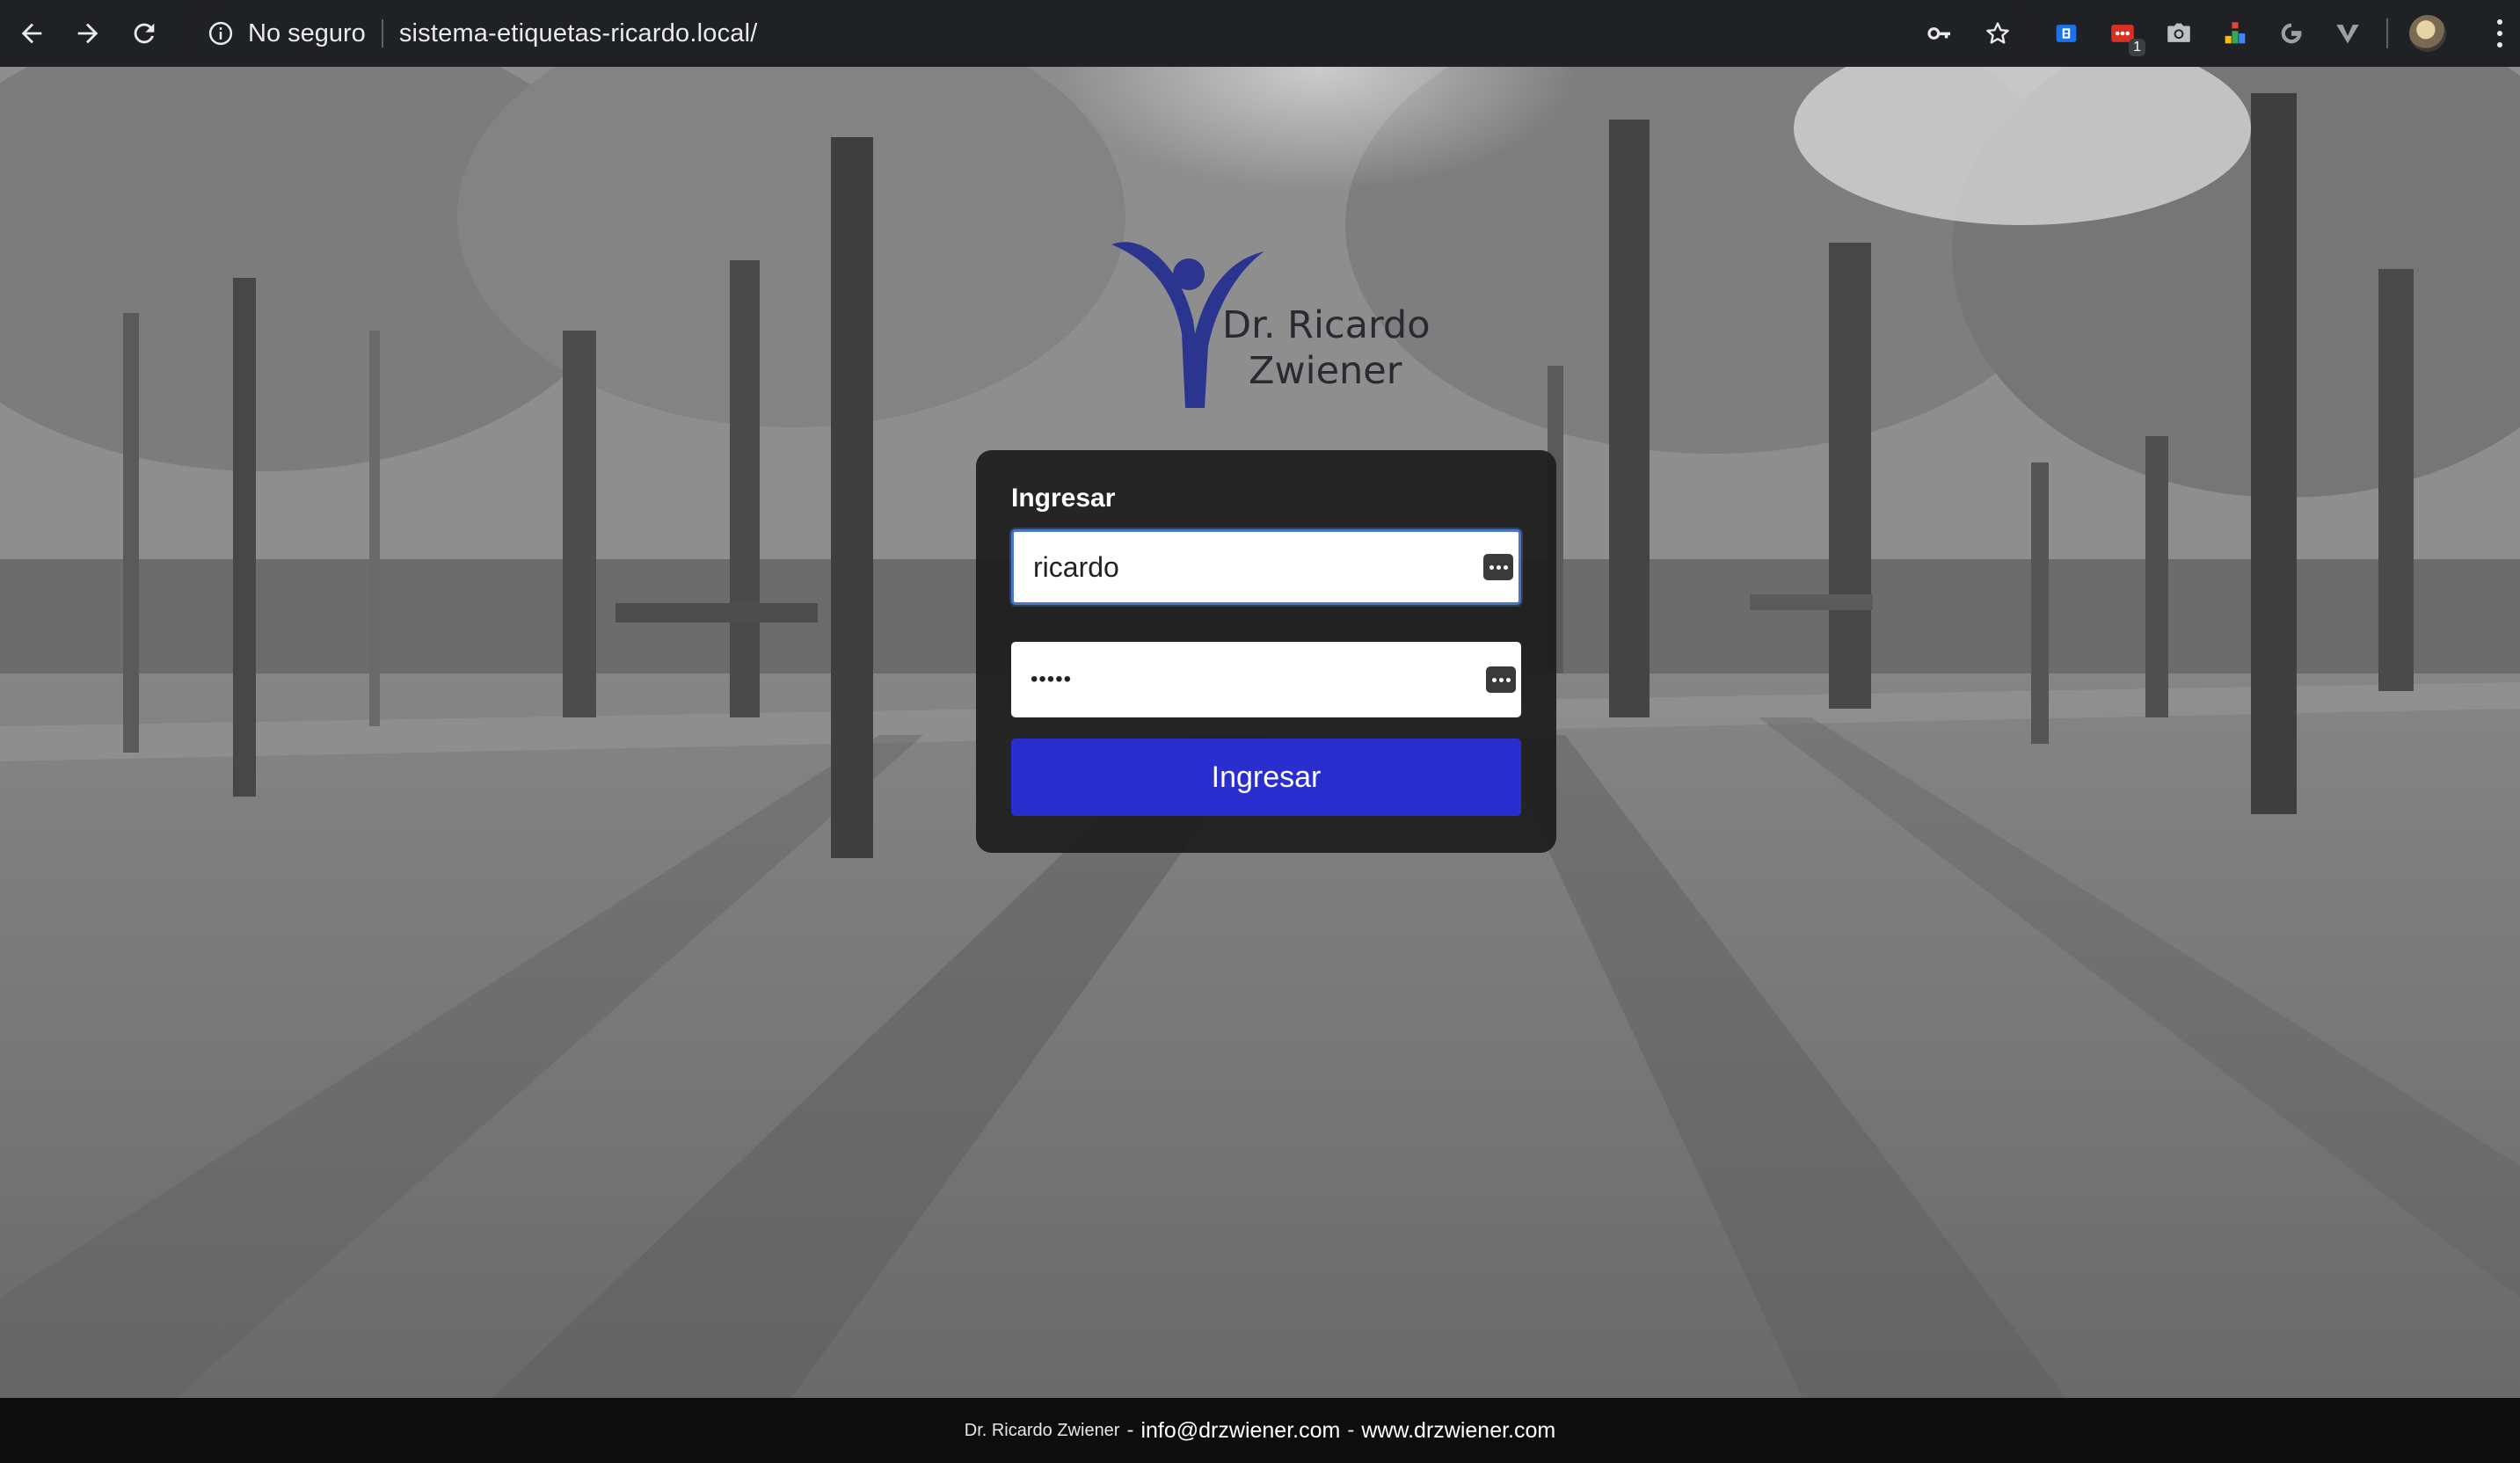  I want to click on back-button, so click(31, 34).